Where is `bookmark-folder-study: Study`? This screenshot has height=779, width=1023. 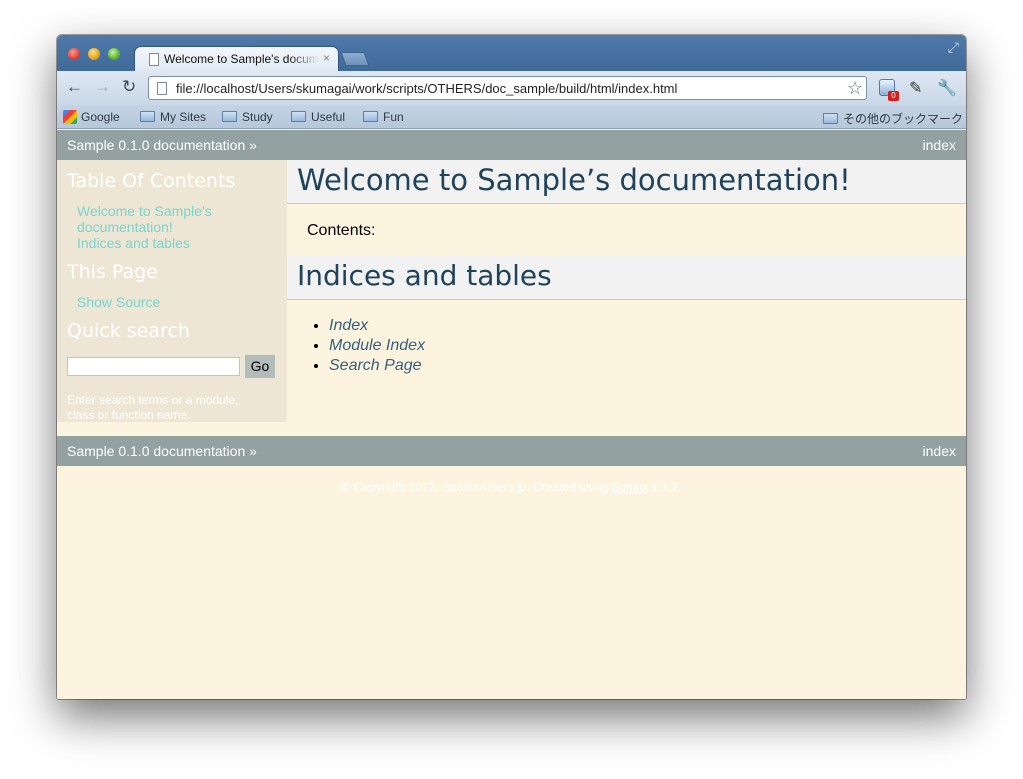 bookmark-folder-study: Study is located at coordinates (247, 117).